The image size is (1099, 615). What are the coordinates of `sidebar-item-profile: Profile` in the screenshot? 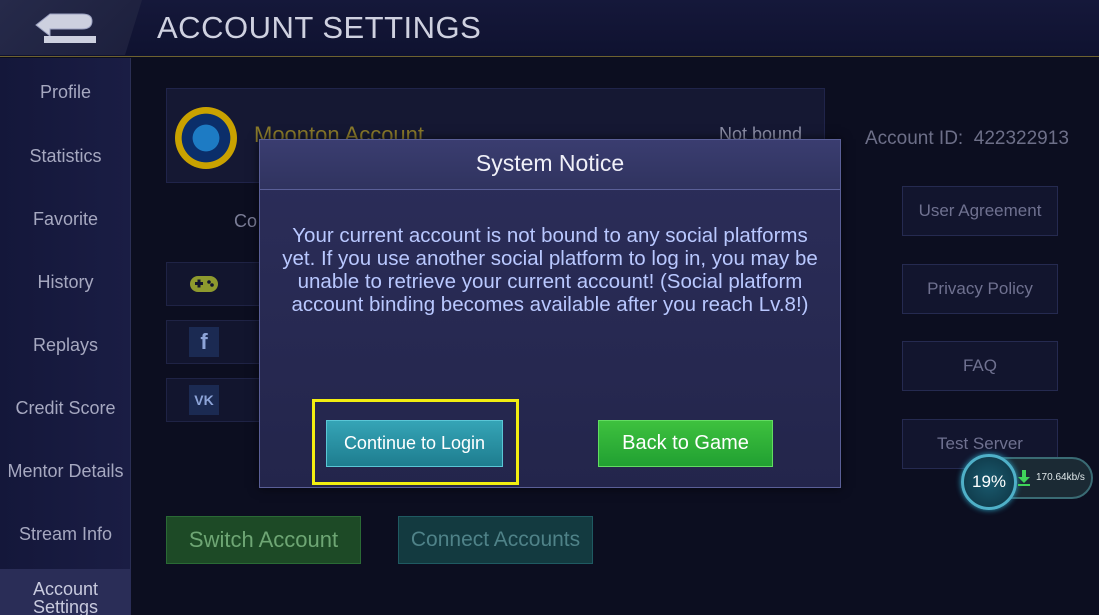 It's located at (65, 92).